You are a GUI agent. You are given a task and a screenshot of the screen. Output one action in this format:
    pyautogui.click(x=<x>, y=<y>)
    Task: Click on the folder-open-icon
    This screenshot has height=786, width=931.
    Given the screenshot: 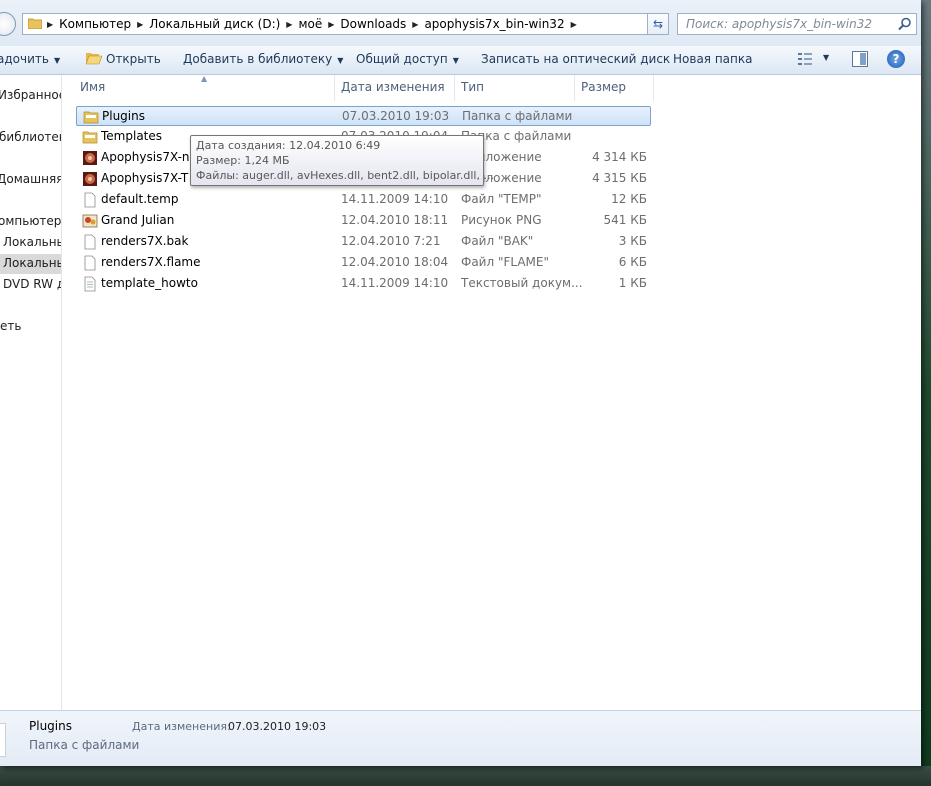 What is the action you would take?
    pyautogui.click(x=94, y=59)
    